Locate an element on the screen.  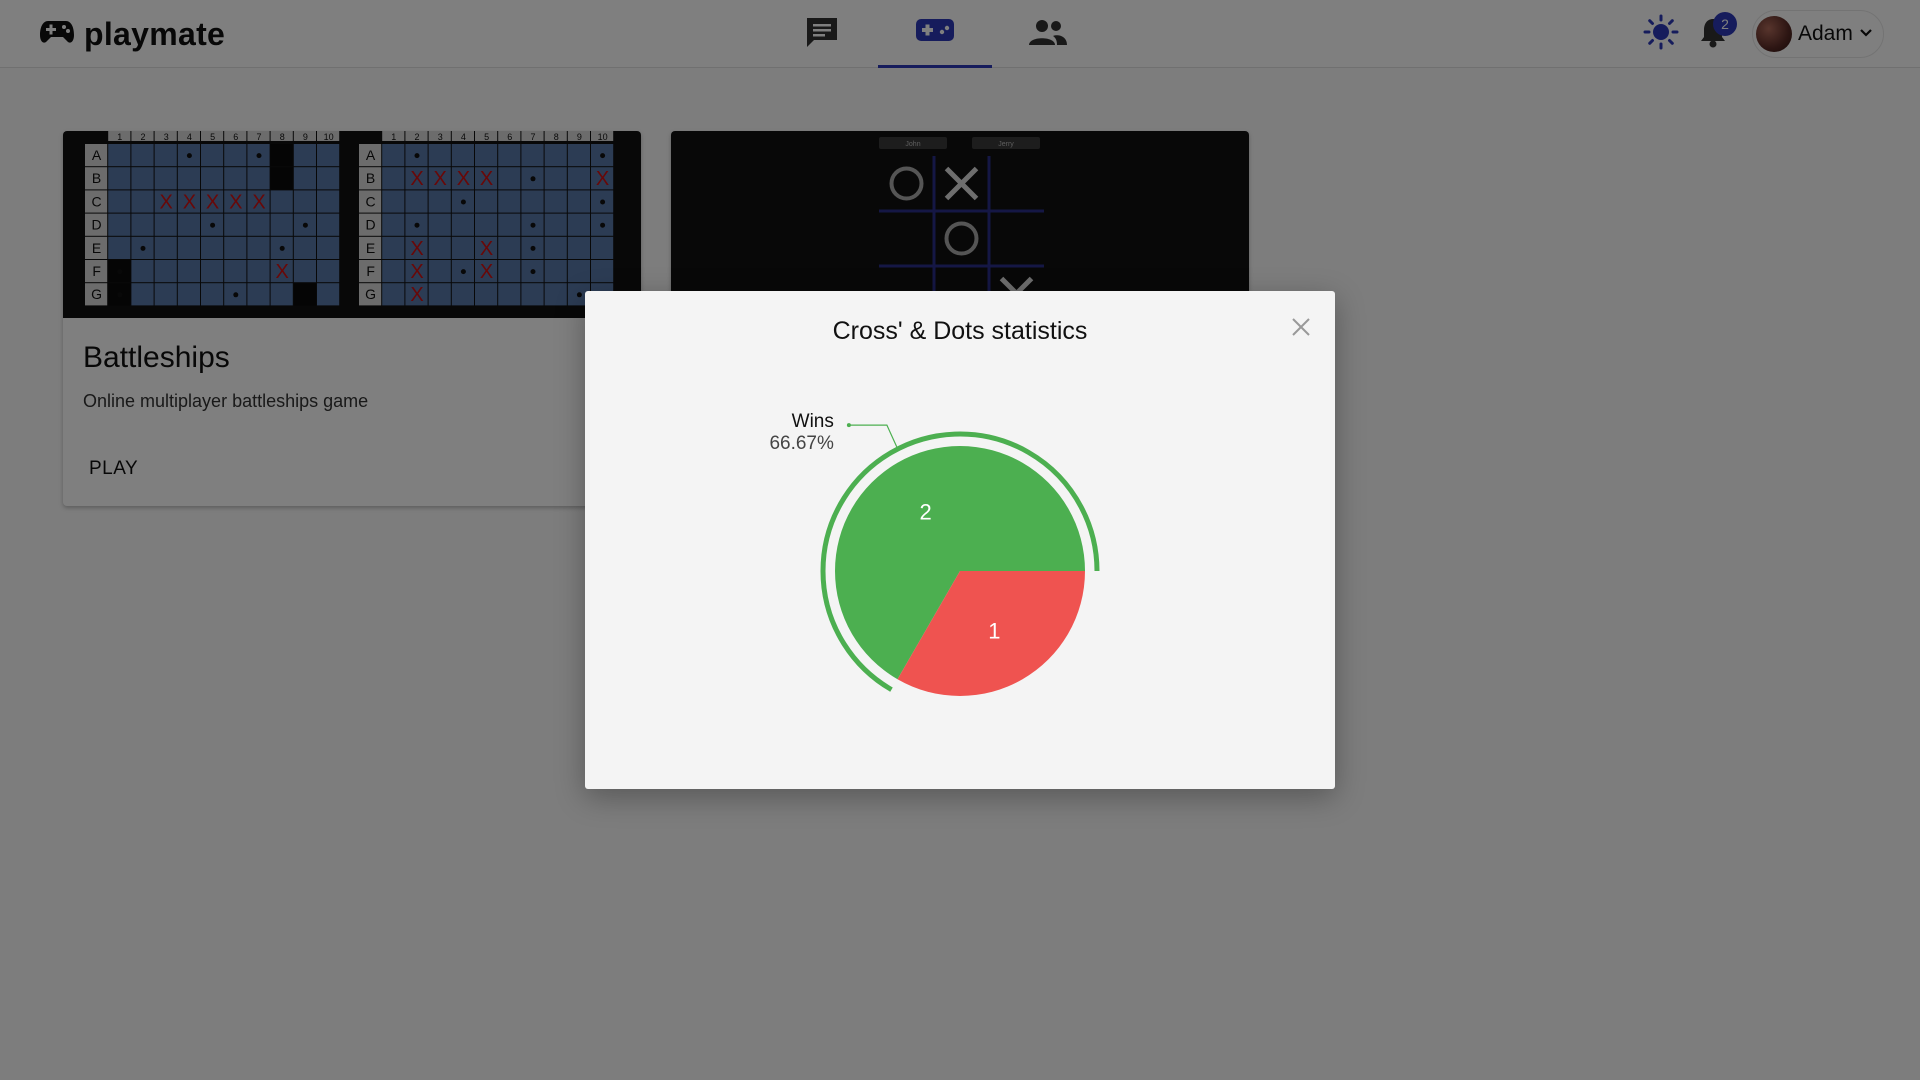
slice-value-label: 1 is located at coordinates (994, 631).